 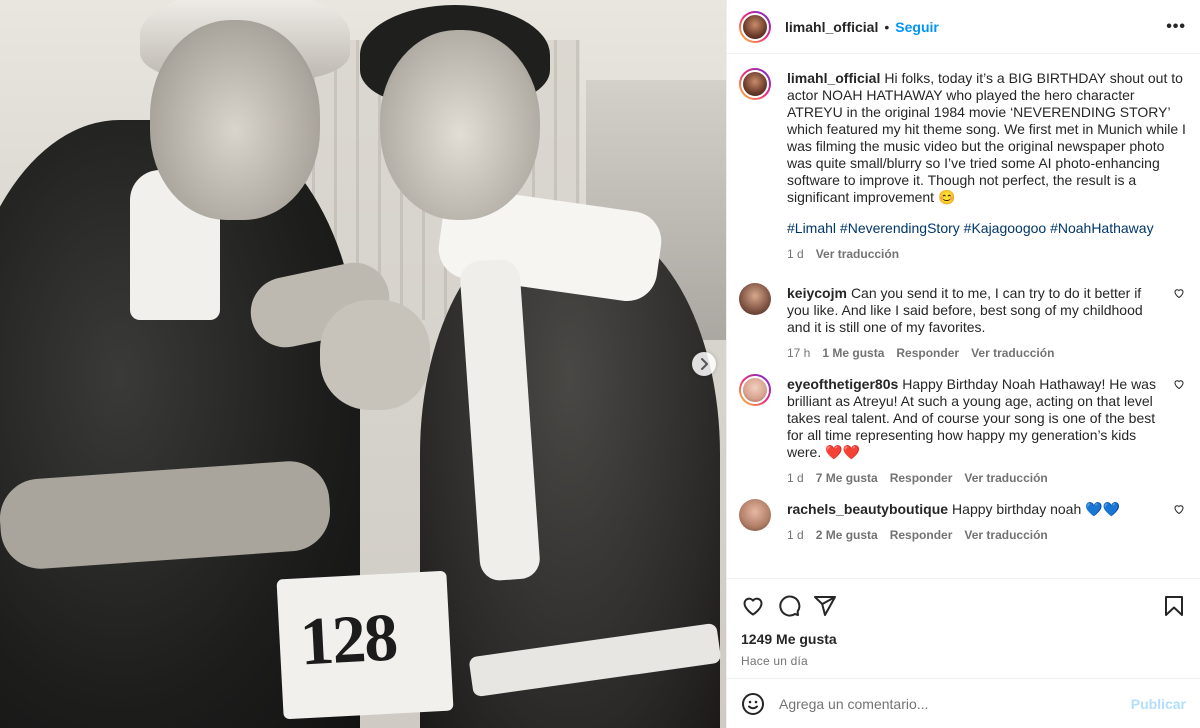 I want to click on post-time: Hace un día, so click(x=963, y=661).